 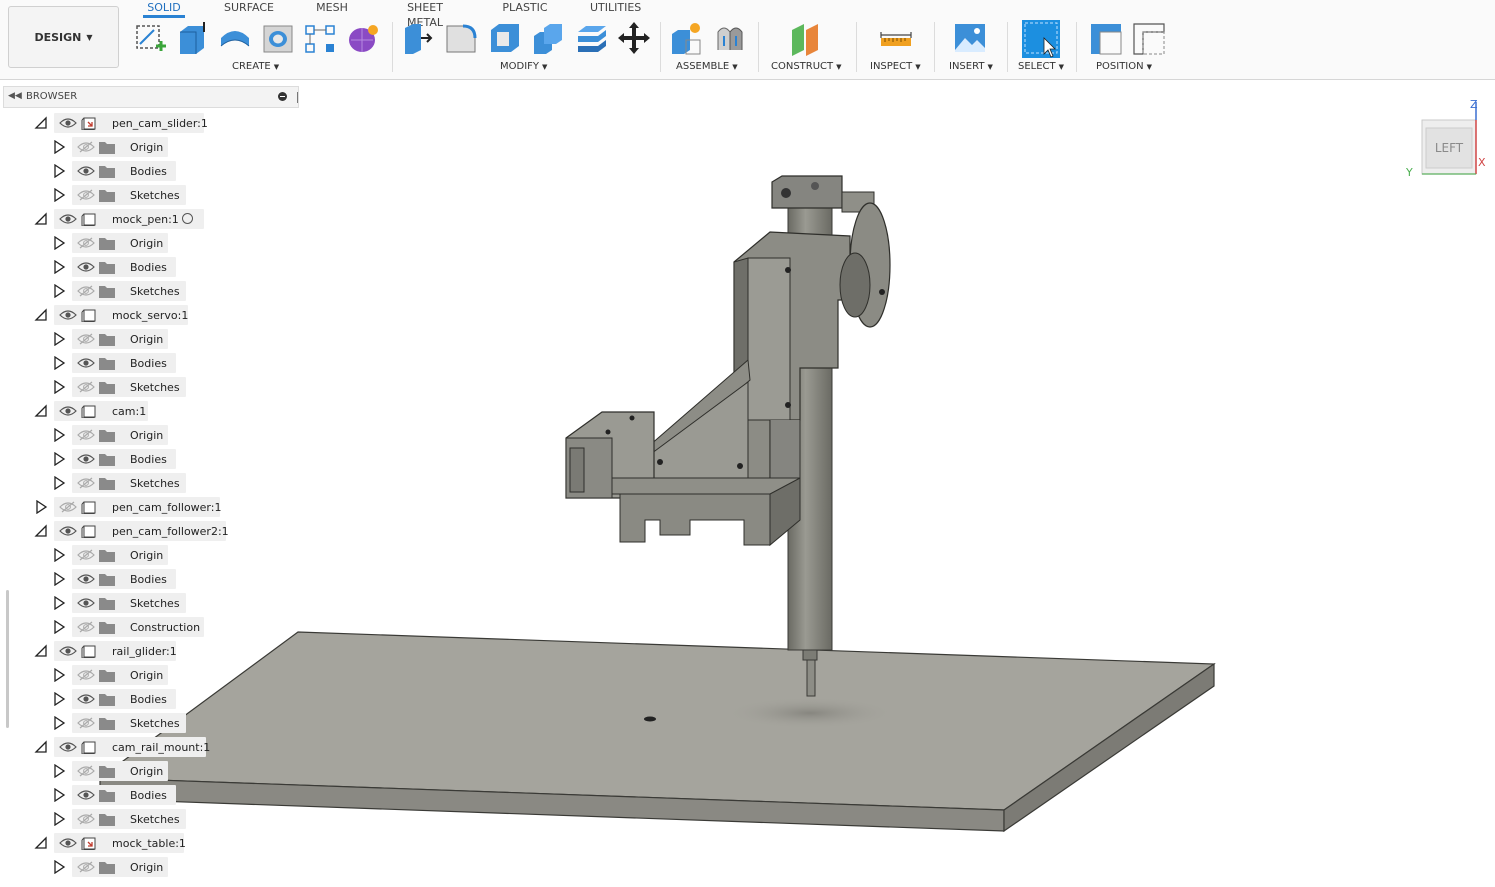 What do you see at coordinates (115, 651) in the screenshot?
I see `component-chip: rail_glider:1` at bounding box center [115, 651].